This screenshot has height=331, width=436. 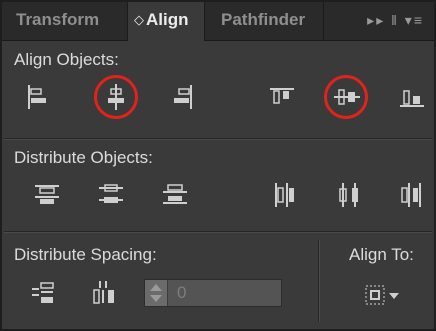 I want to click on align-to-dropdown, so click(x=385, y=296).